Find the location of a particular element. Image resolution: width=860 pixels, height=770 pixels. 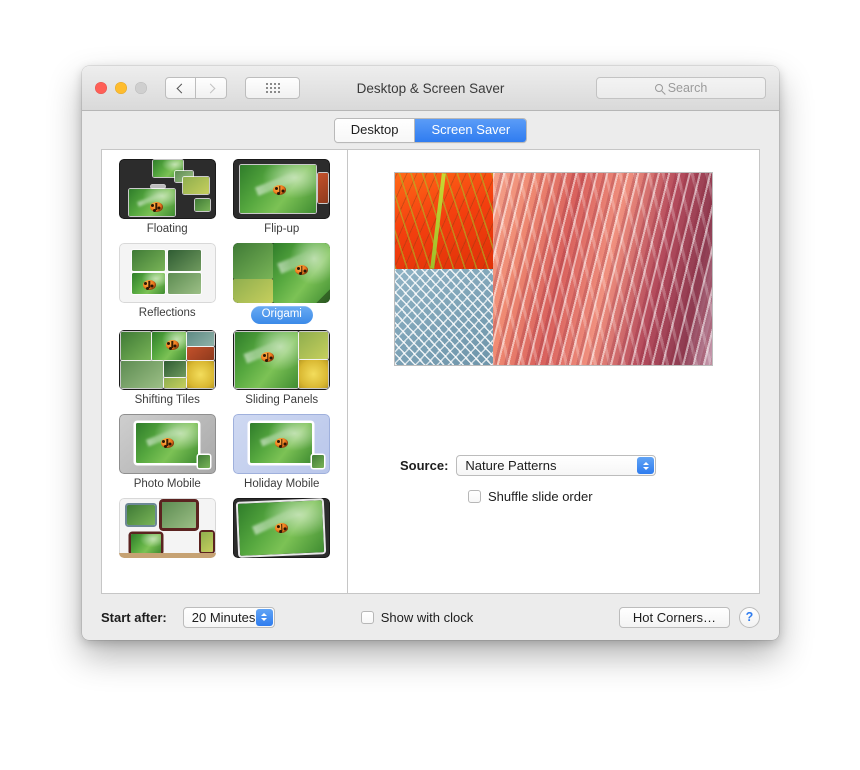

show-clock-label: Show with clock is located at coordinates (427, 617).